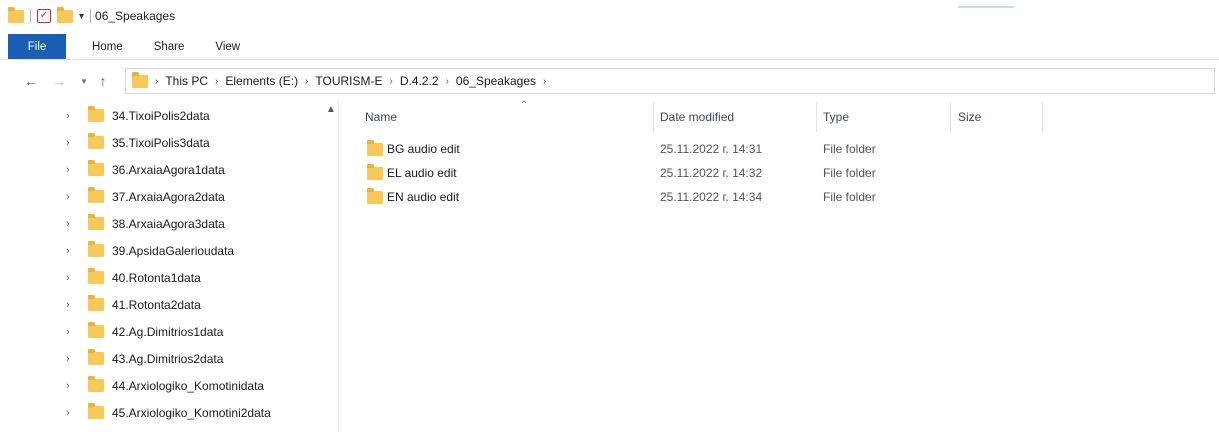  What do you see at coordinates (156, 277) in the screenshot?
I see `nav-item-label: 40.Rotonta1data` at bounding box center [156, 277].